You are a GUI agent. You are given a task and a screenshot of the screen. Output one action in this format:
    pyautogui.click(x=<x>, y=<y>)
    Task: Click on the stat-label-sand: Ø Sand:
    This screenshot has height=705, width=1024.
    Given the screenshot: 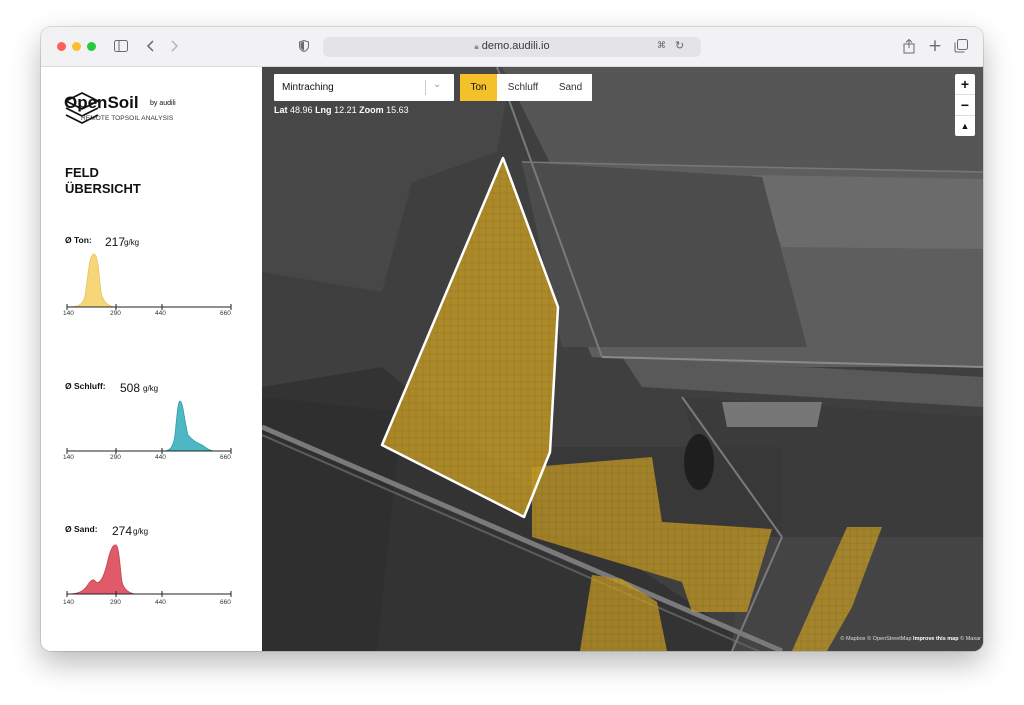 What is the action you would take?
    pyautogui.click(x=81, y=529)
    